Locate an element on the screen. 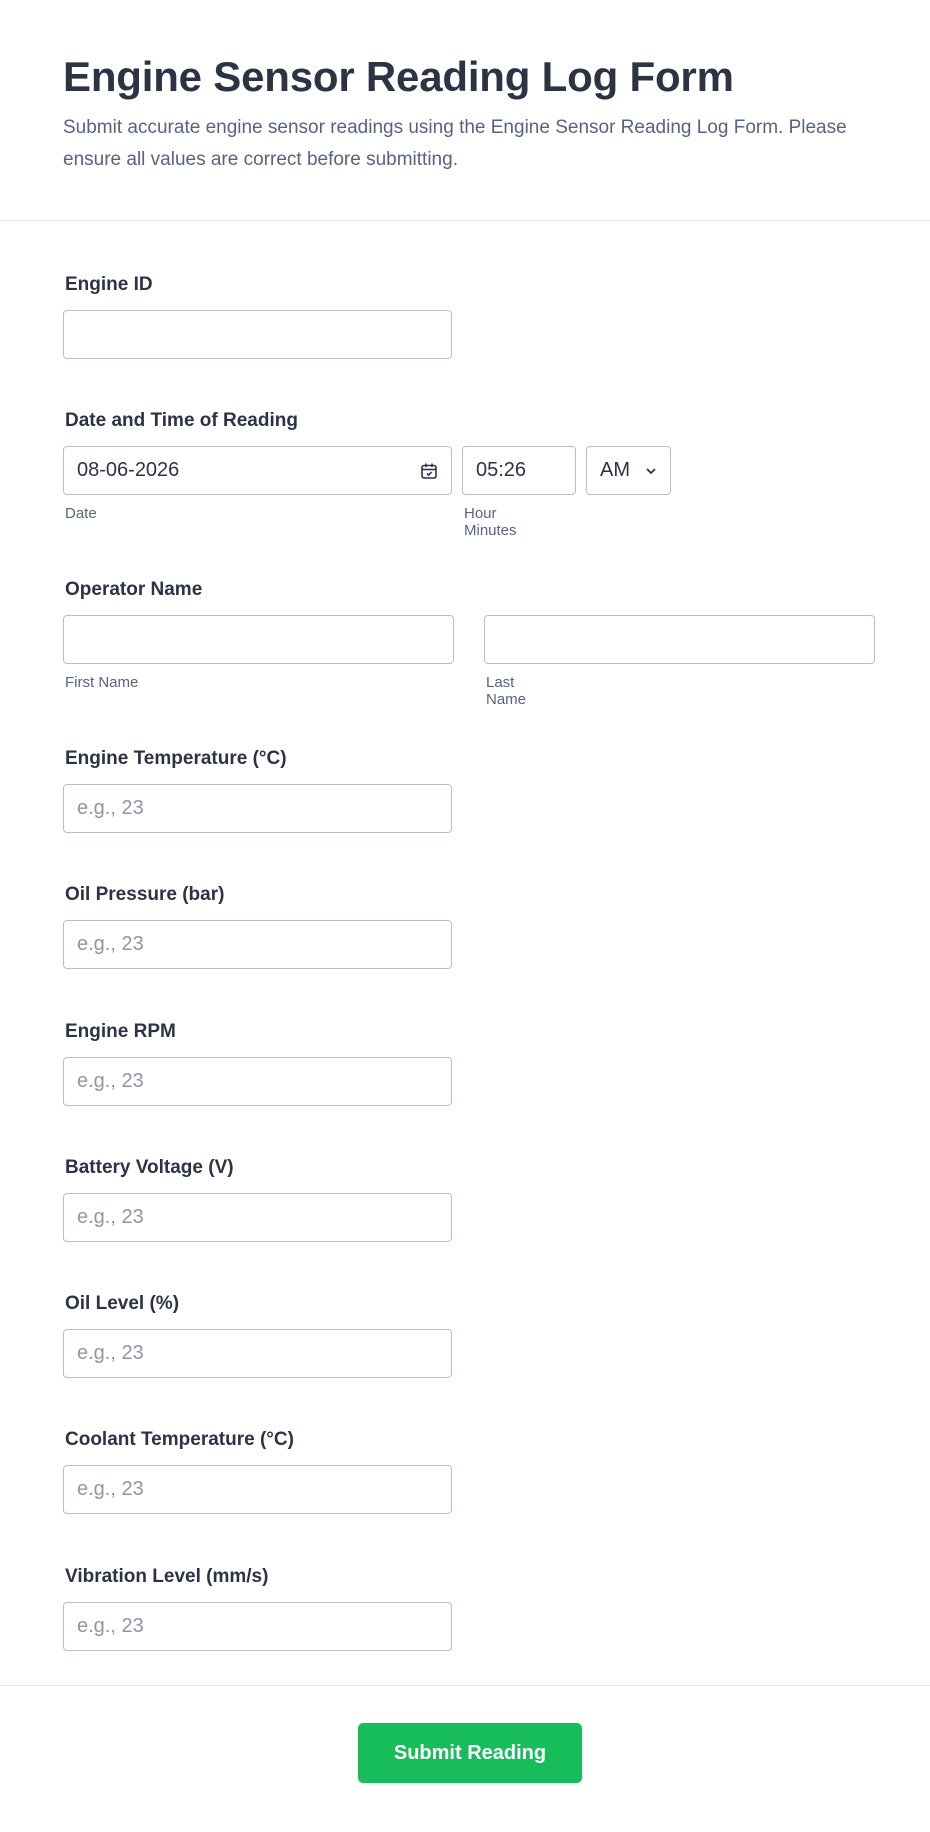  oil-level-field: Oil Level (%) is located at coordinates (257, 1335).